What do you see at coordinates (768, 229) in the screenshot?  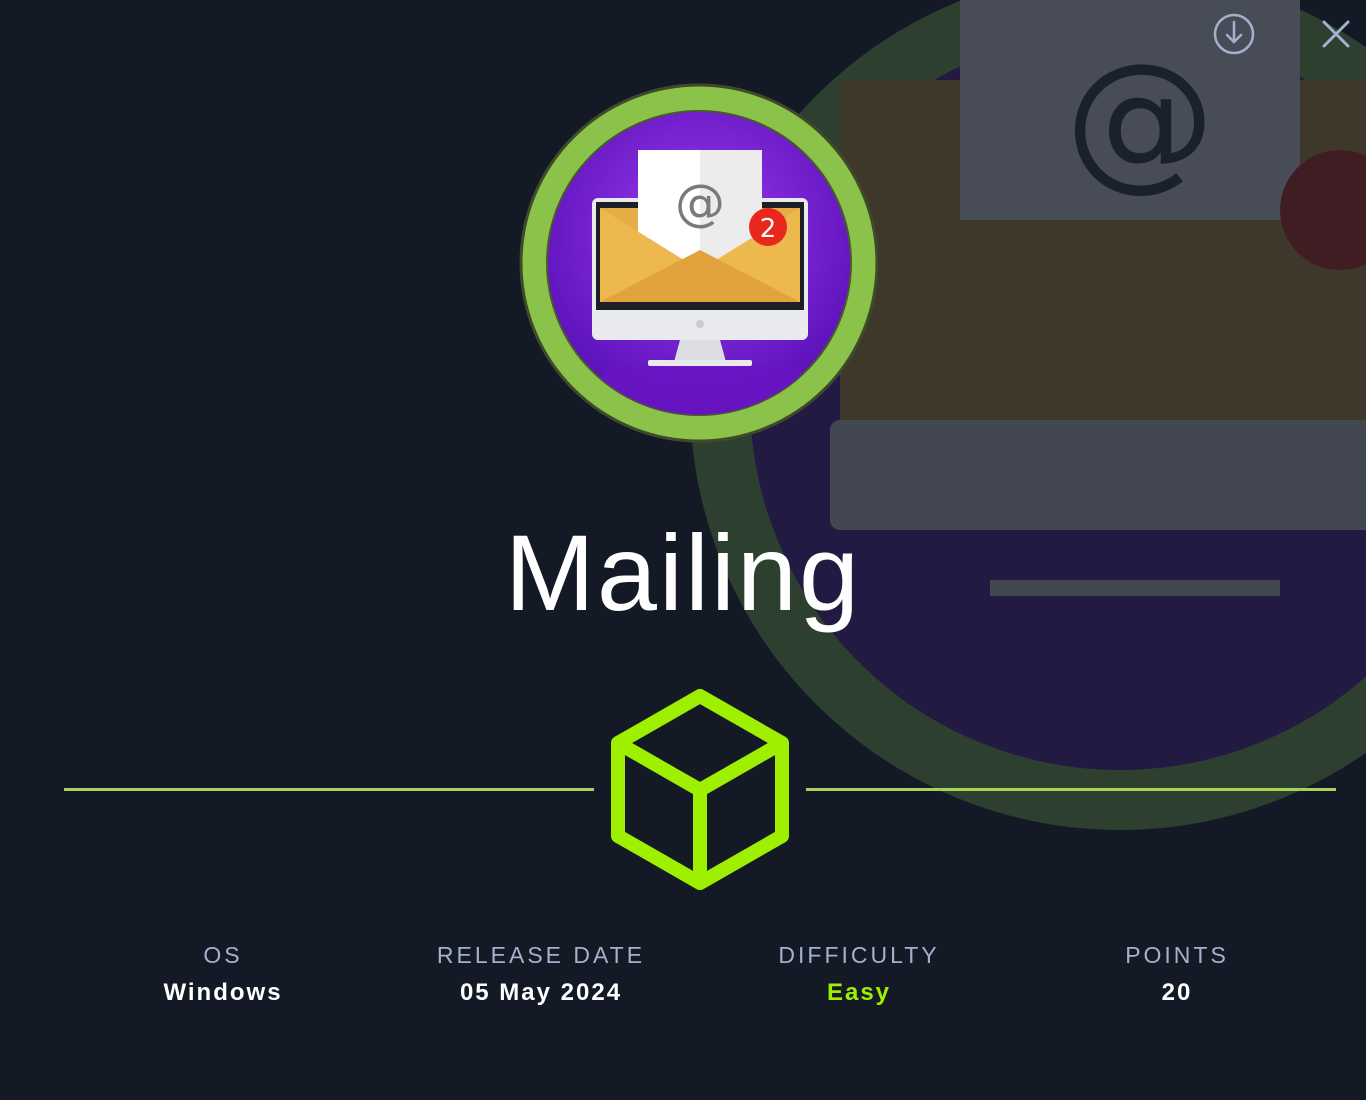 I see `notification-count: 2` at bounding box center [768, 229].